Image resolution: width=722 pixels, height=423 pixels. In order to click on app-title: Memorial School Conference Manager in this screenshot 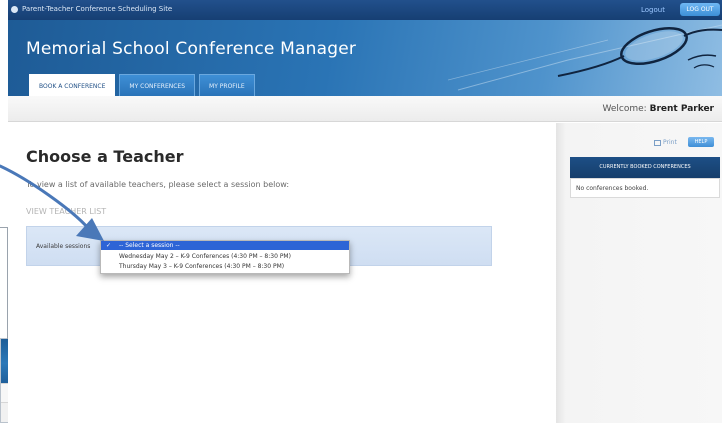, I will do `click(191, 49)`.